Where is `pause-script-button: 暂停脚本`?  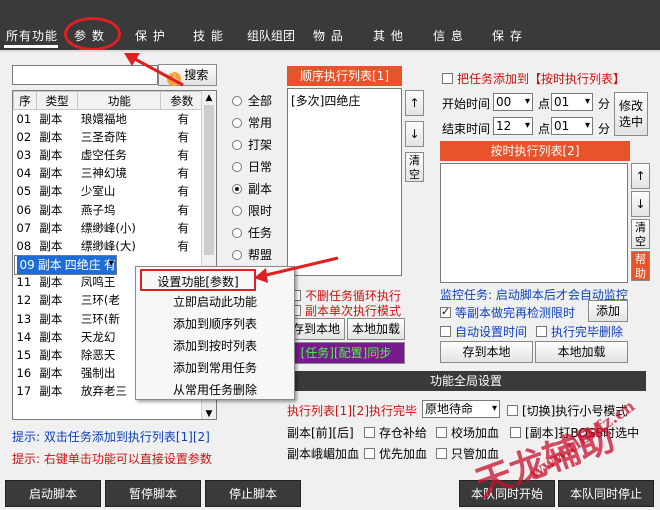 pause-script-button: 暂停脚本 is located at coordinates (153, 493).